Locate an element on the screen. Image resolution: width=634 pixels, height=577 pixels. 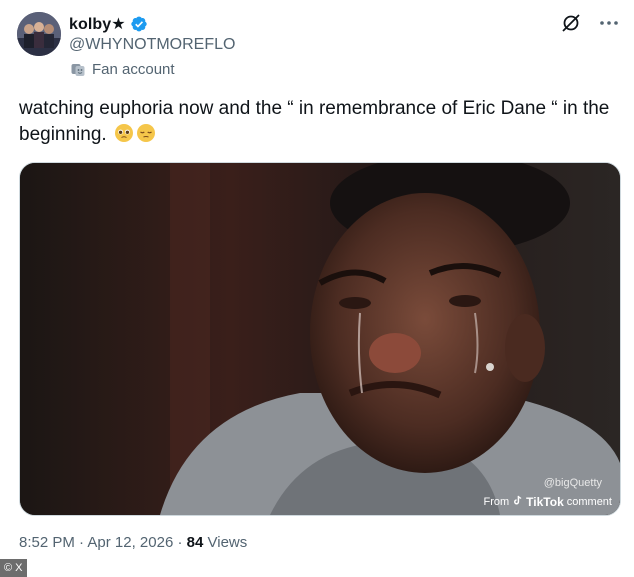
theater-masks-icon is located at coordinates (78, 70).